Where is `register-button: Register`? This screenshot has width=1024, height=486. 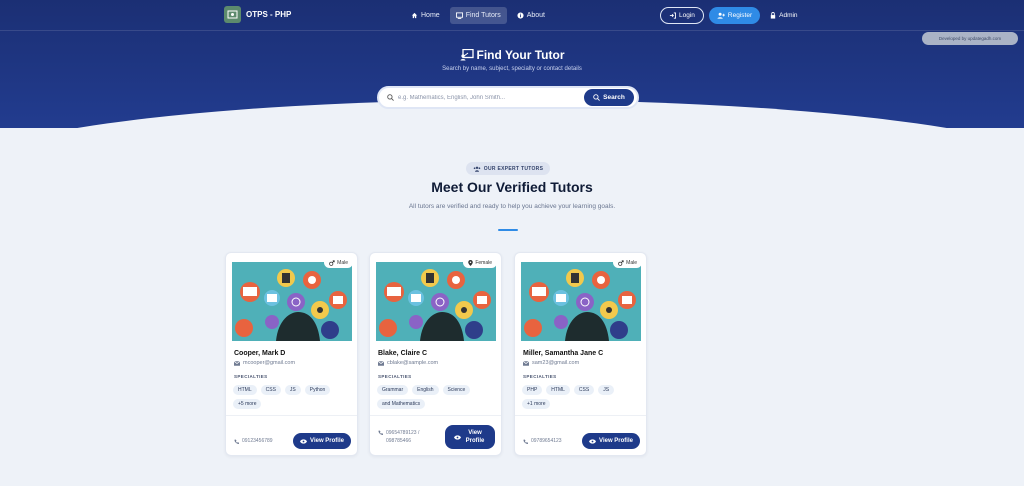
register-button: Register is located at coordinates (734, 15).